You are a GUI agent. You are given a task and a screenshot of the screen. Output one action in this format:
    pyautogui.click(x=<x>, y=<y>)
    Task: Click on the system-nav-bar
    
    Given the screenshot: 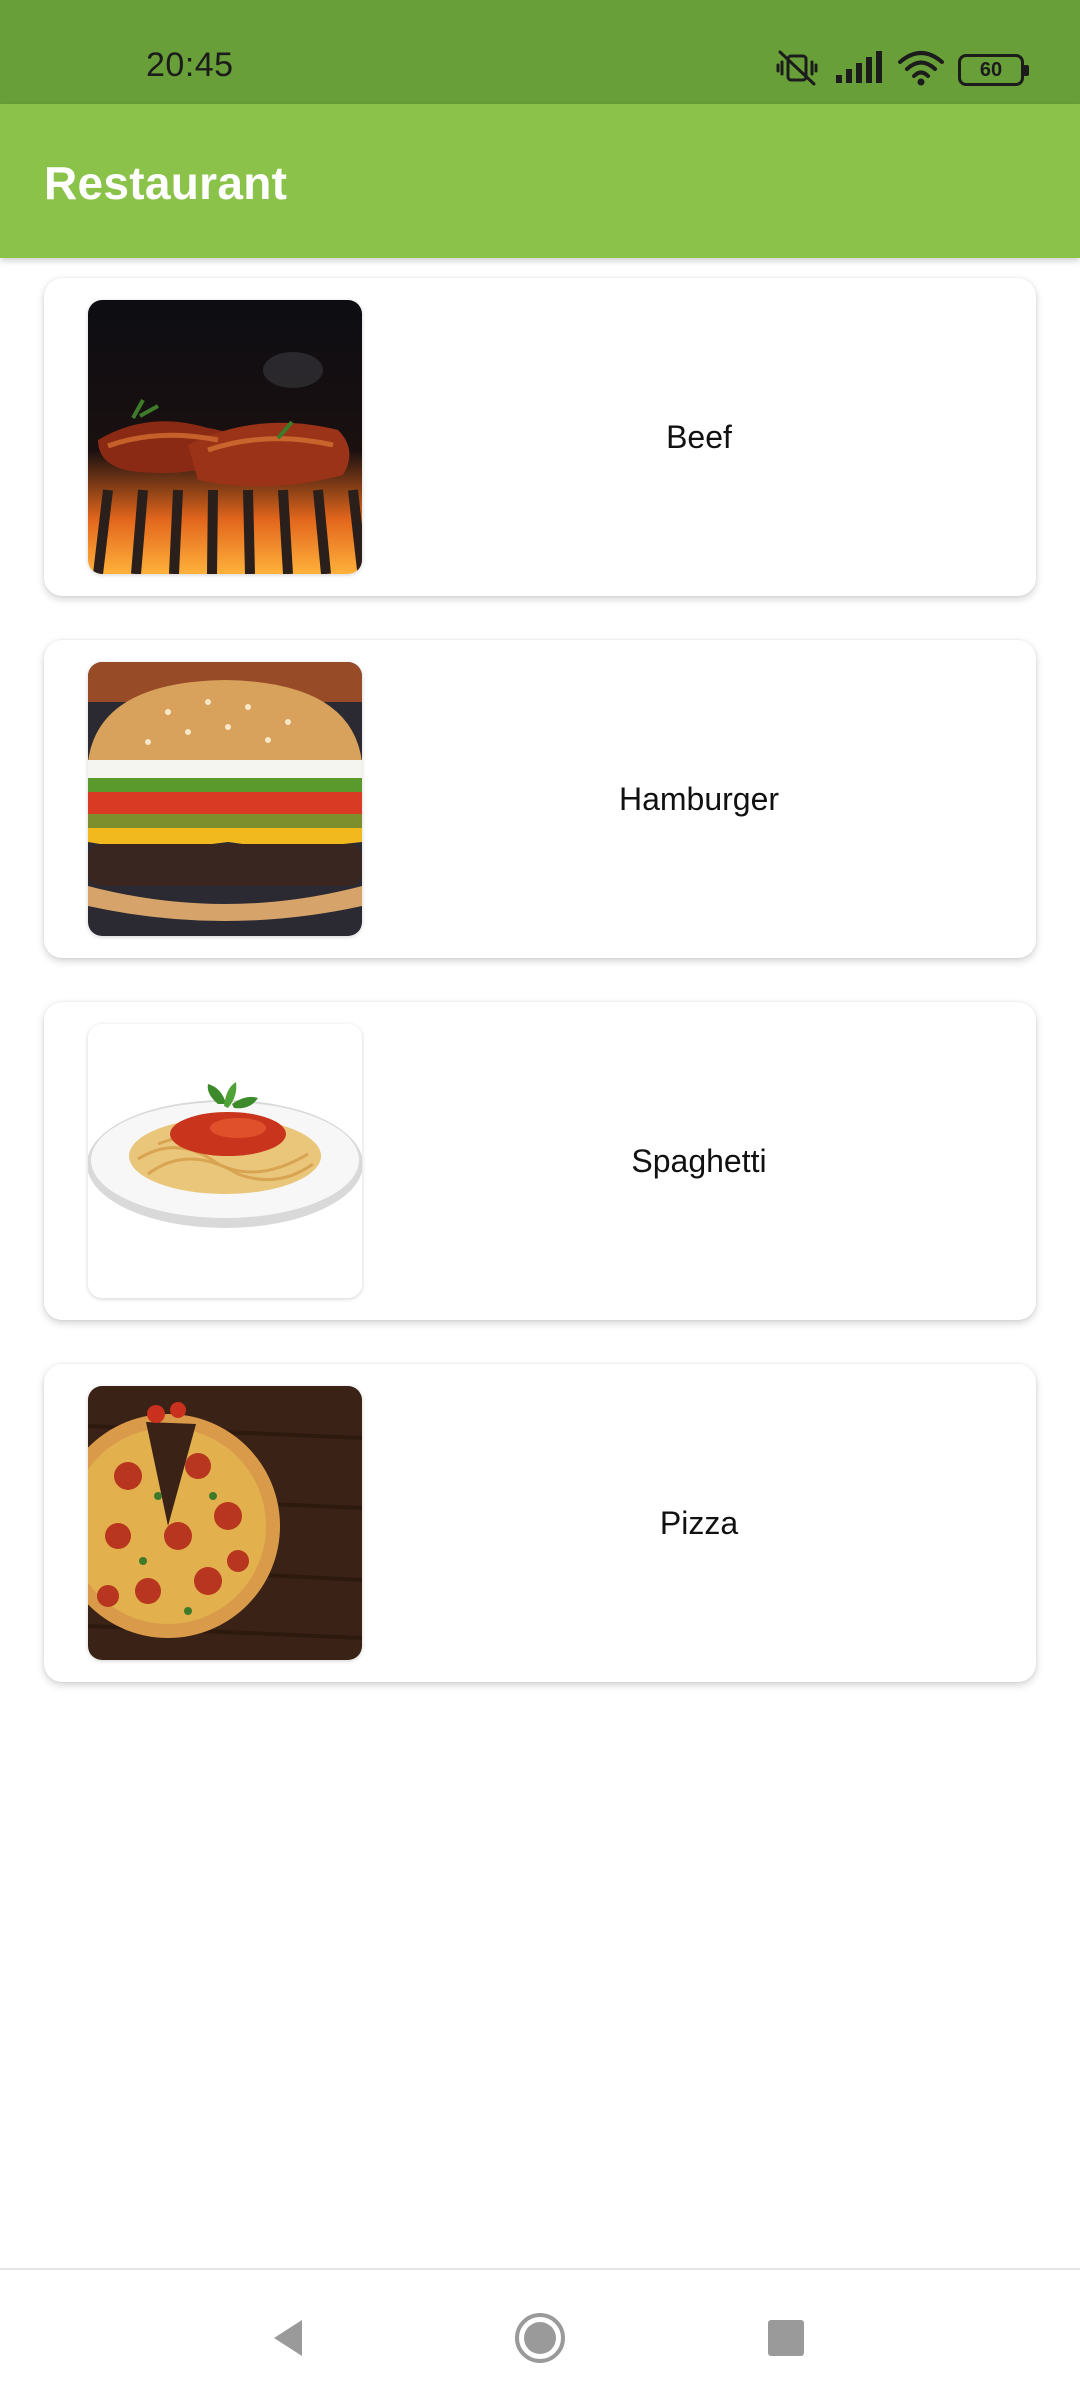 What is the action you would take?
    pyautogui.click(x=540, y=2334)
    